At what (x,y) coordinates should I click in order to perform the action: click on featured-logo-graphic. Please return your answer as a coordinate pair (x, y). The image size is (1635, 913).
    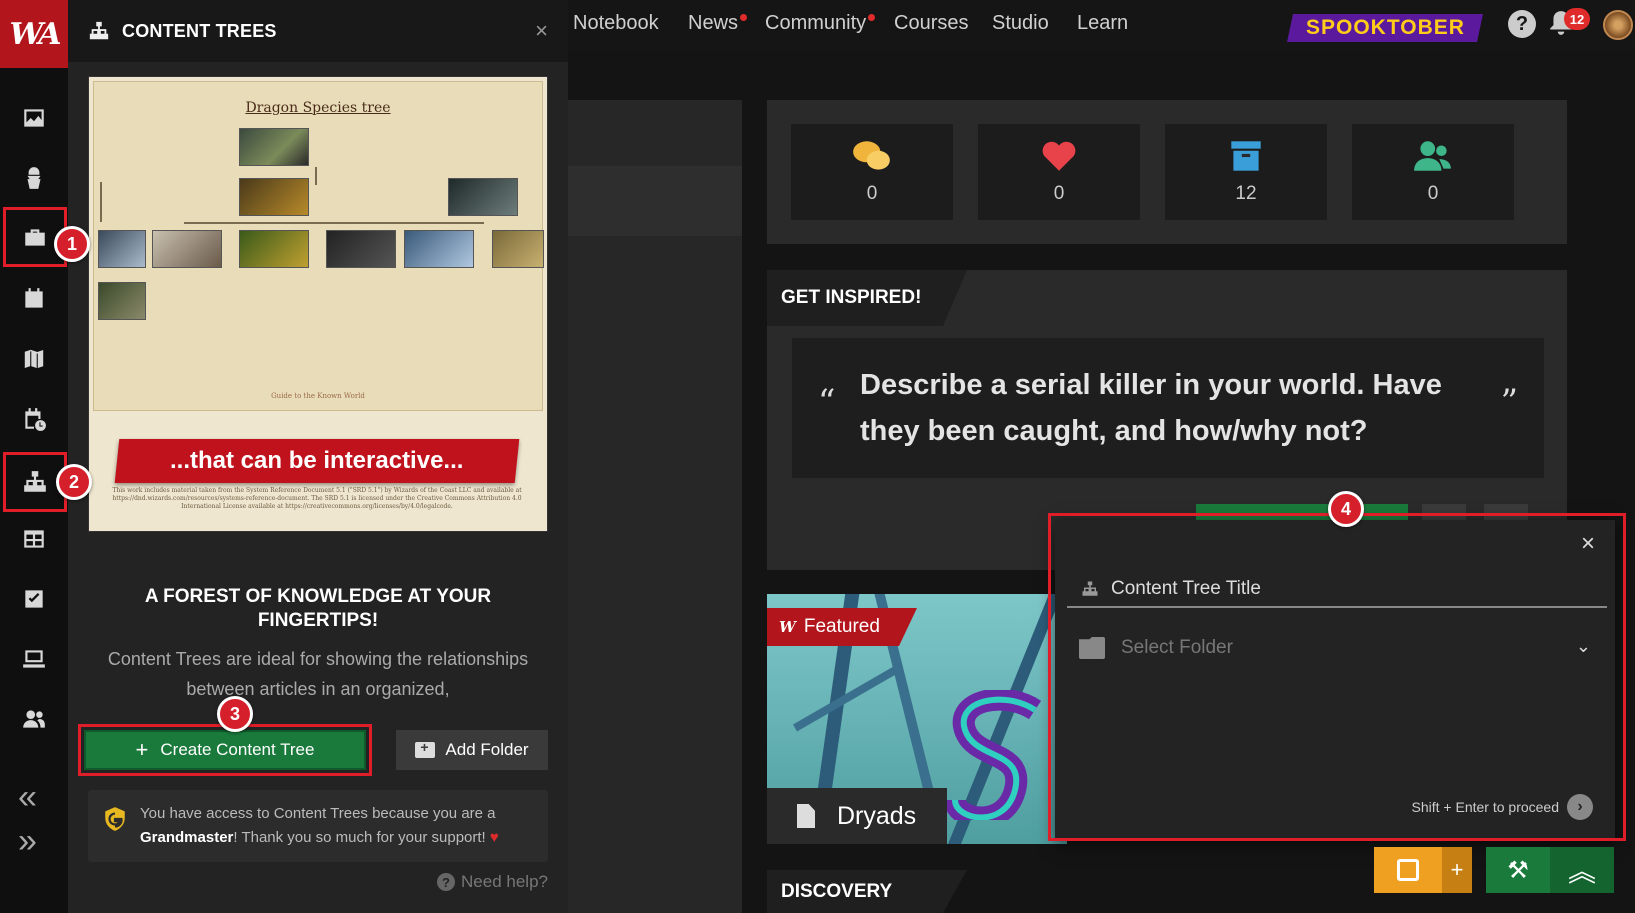
    Looking at the image, I should click on (993, 755).